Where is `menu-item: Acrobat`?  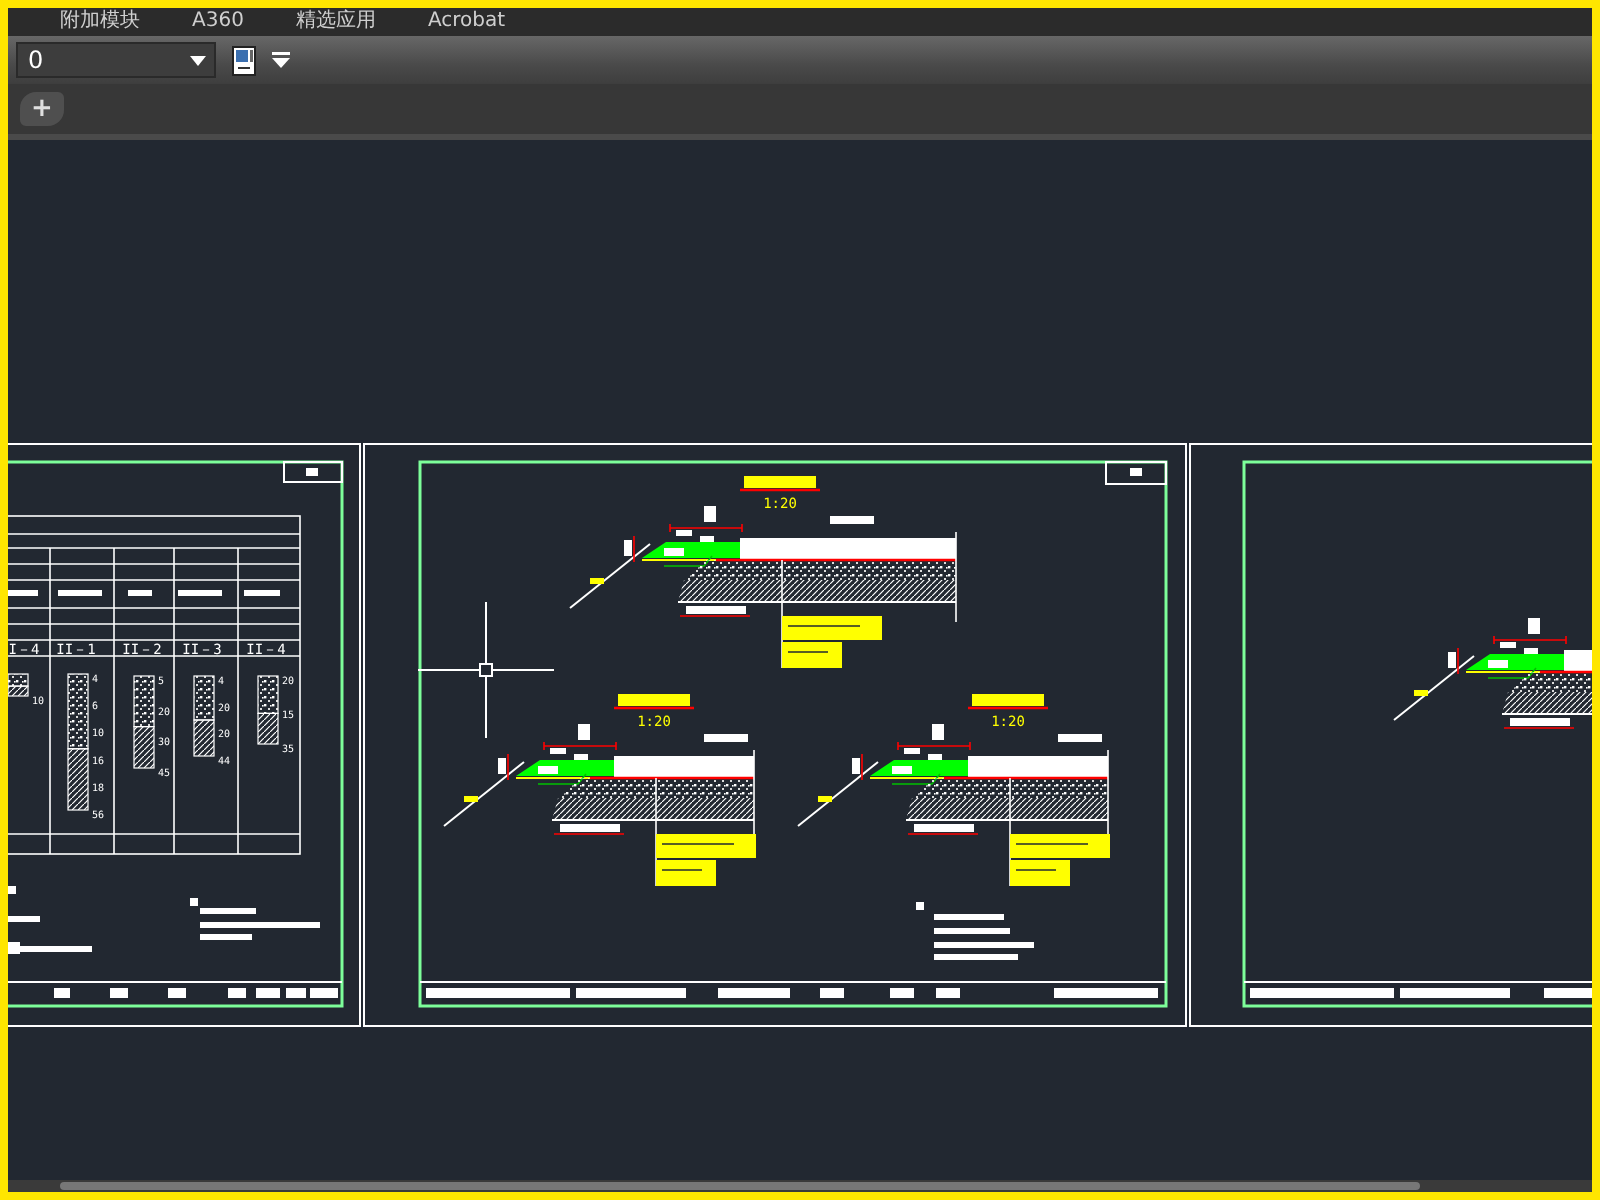
menu-item: Acrobat is located at coordinates (466, 22).